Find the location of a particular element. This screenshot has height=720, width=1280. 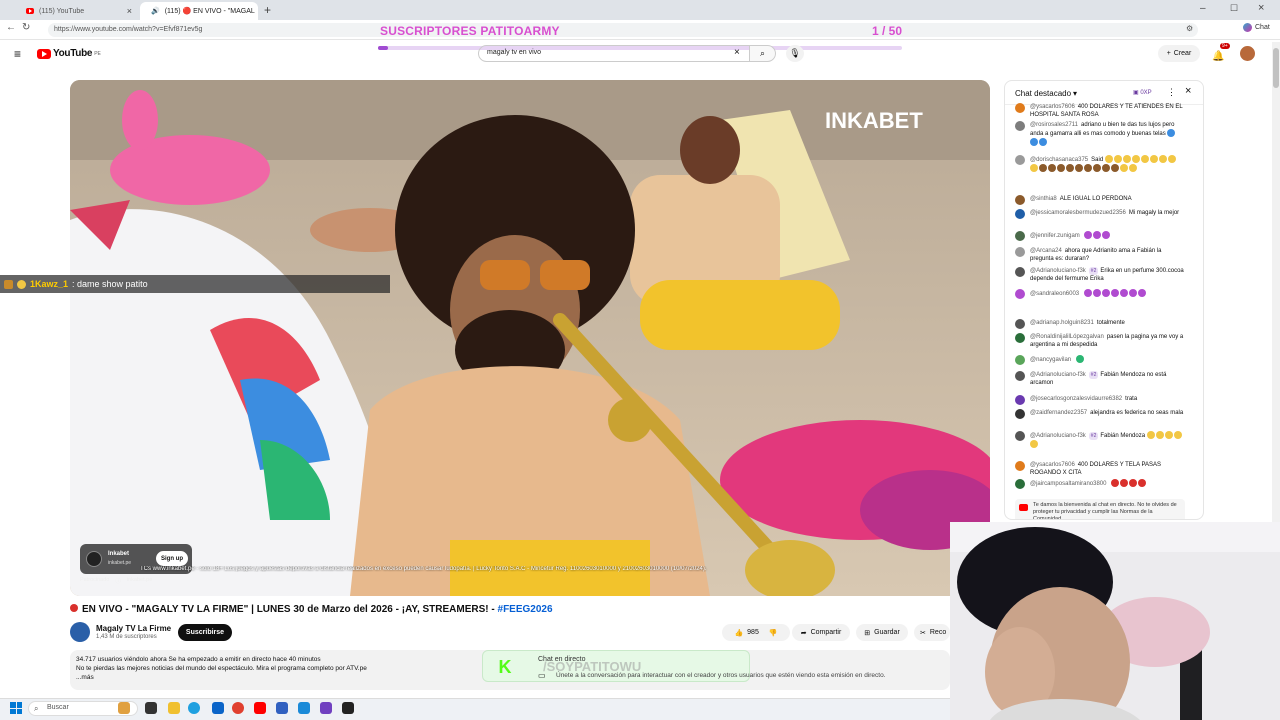

points-badge: ▣ 0XP is located at coordinates (1142, 92).